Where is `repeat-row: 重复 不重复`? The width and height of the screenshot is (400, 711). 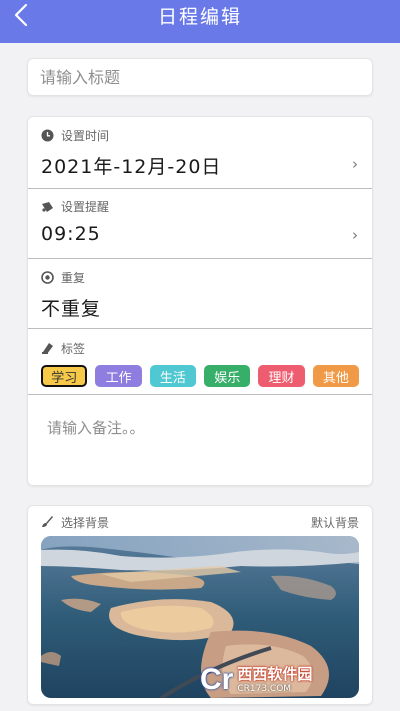 repeat-row: 重复 不重复 is located at coordinates (200, 295).